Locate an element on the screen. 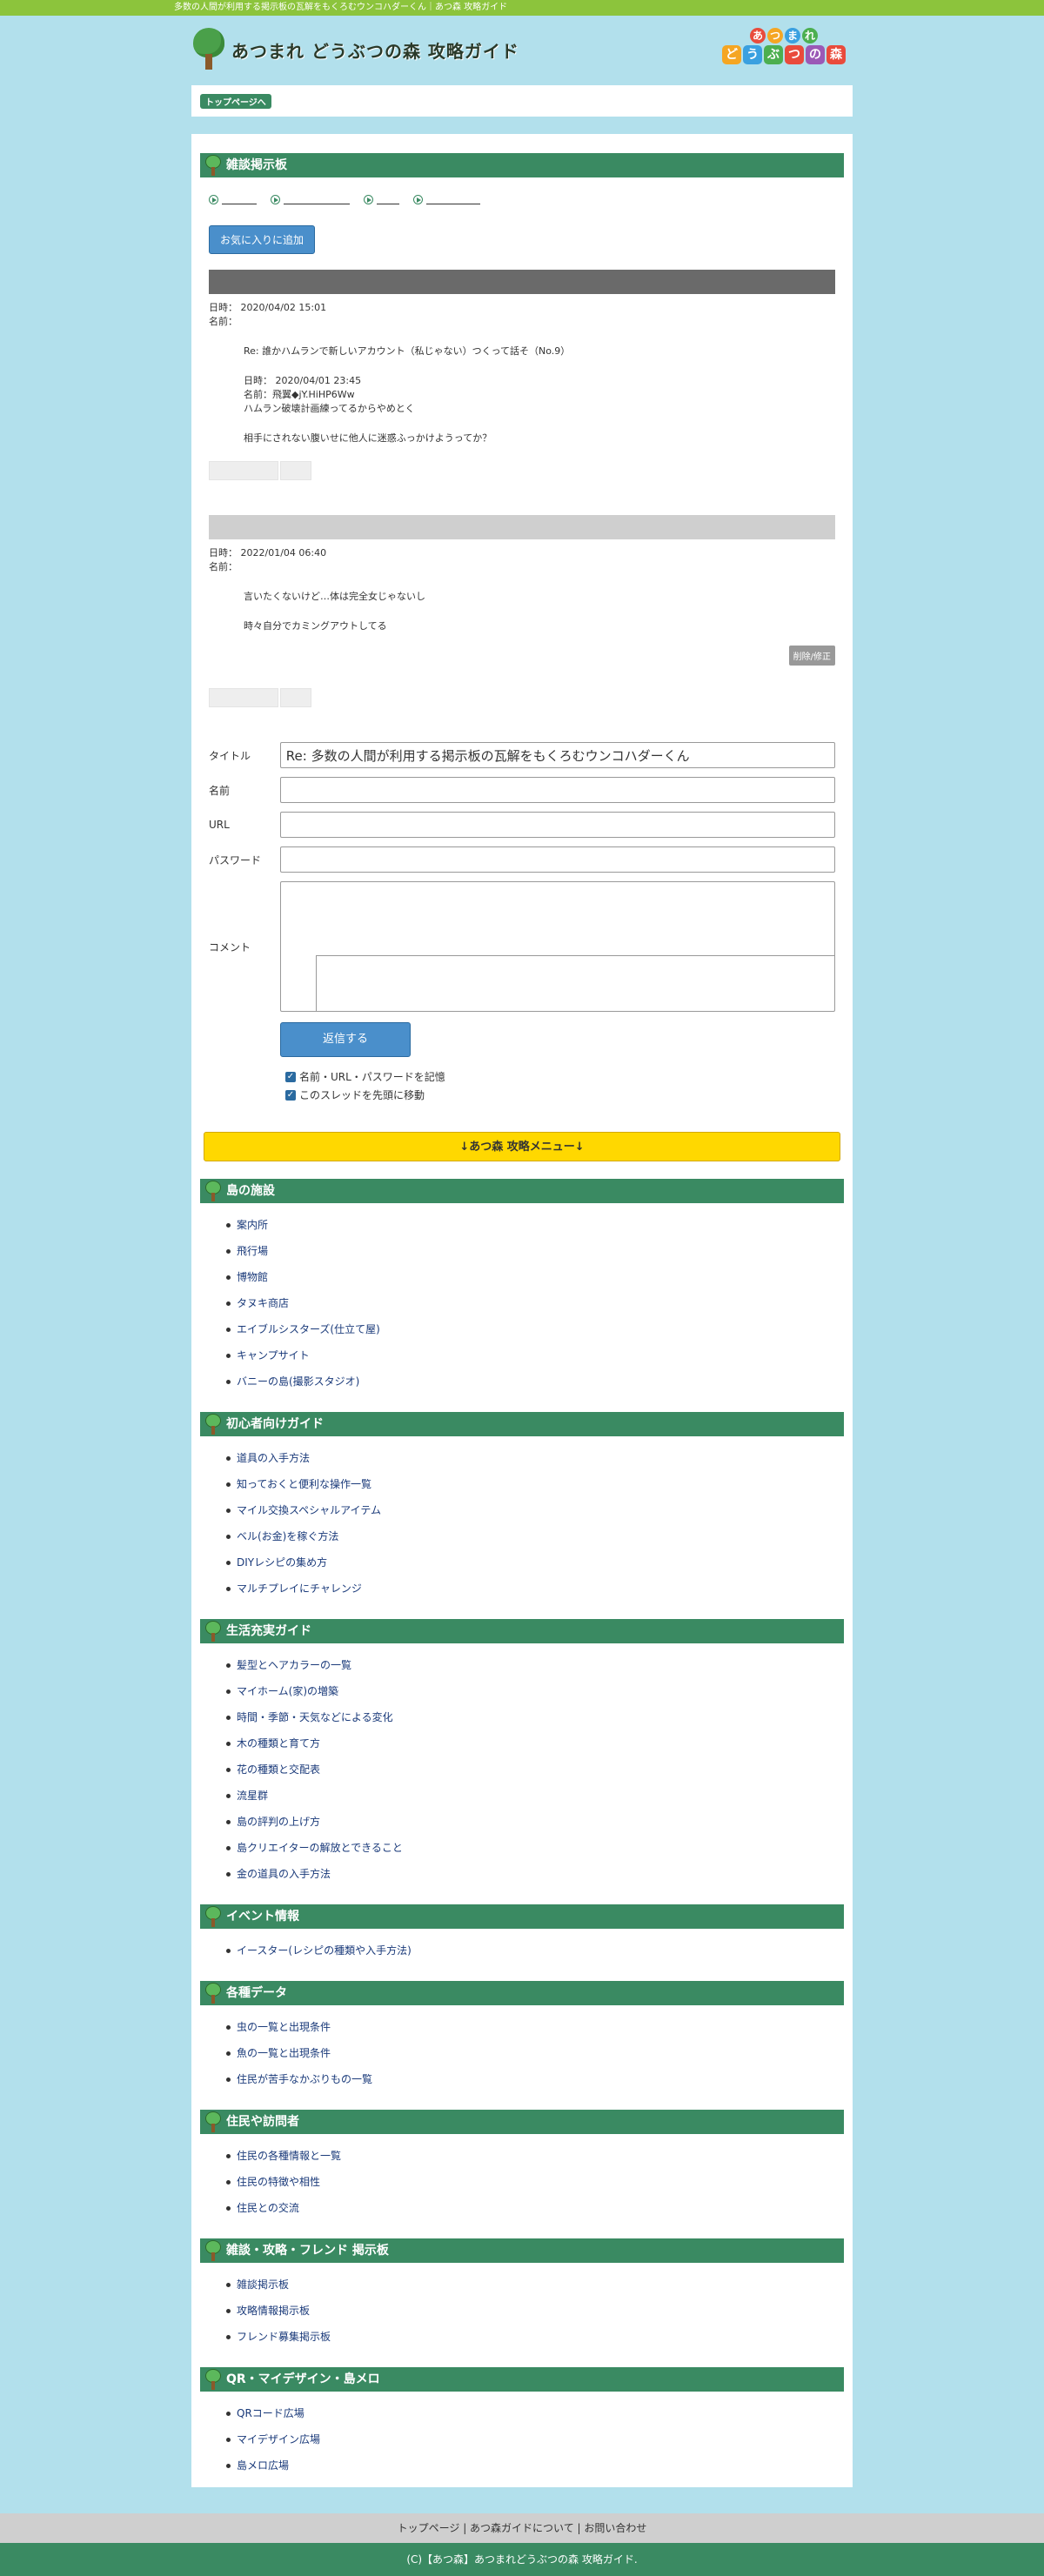 Image resolution: width=1044 pixels, height=2576 pixels. menu-banner: ↓あつ森 攻略メニュー↓ is located at coordinates (522, 1146).